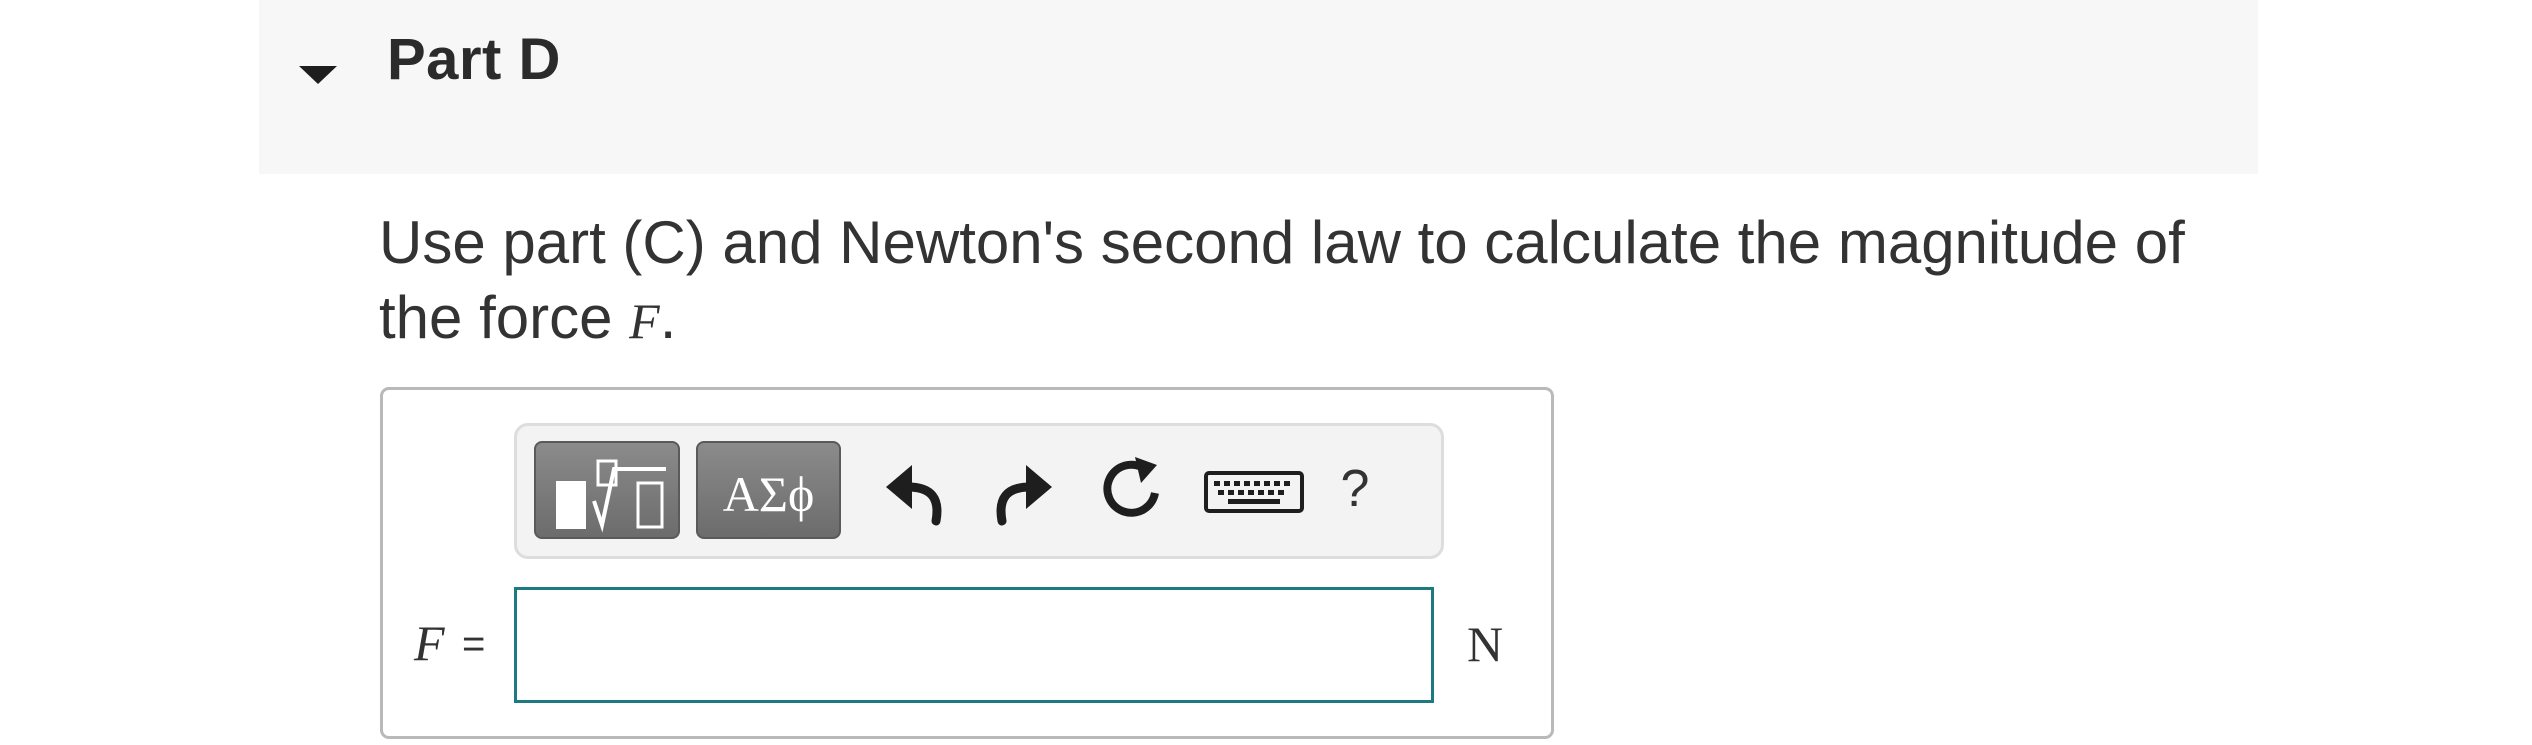 Image resolution: width=2532 pixels, height=745 pixels. Describe the element at coordinates (429, 643) in the screenshot. I see `answer-variable-label: F` at that location.